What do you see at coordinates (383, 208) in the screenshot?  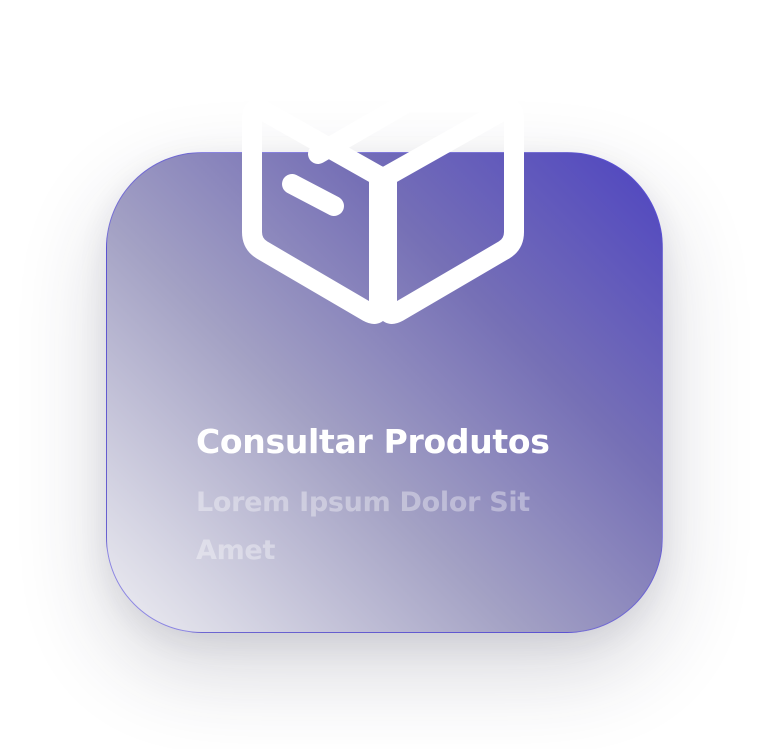 I see `box-icon` at bounding box center [383, 208].